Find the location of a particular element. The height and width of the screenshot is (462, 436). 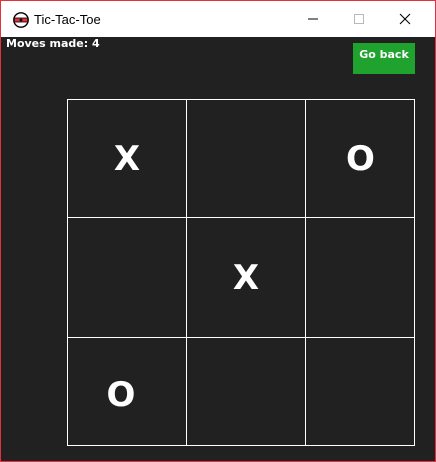

maximize-button is located at coordinates (359, 19).